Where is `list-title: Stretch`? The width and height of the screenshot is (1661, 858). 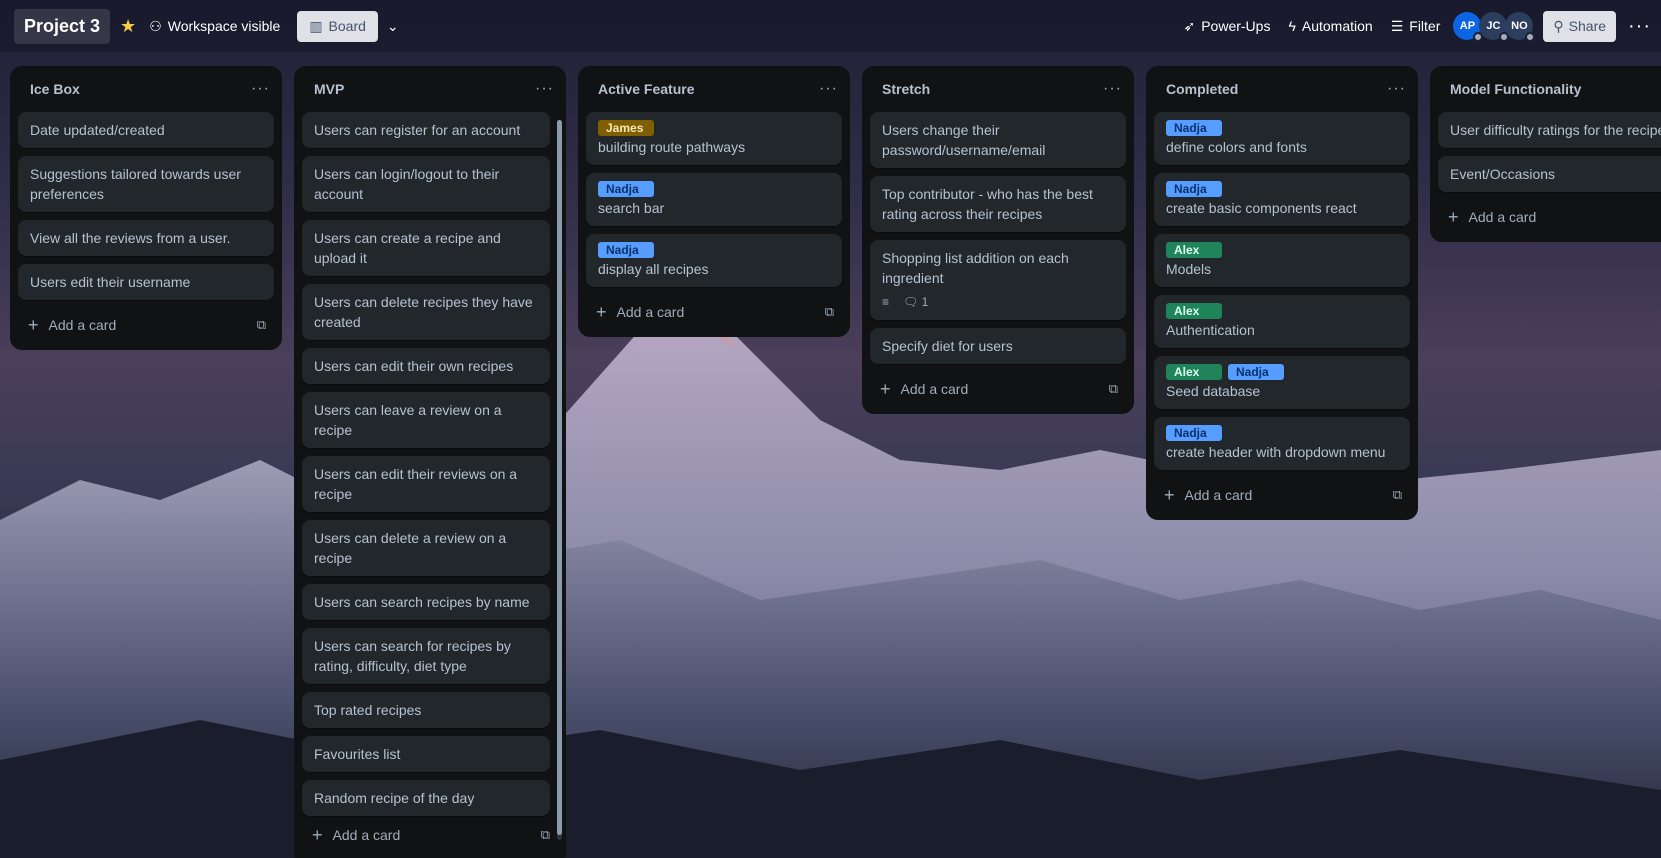 list-title: Stretch is located at coordinates (906, 89).